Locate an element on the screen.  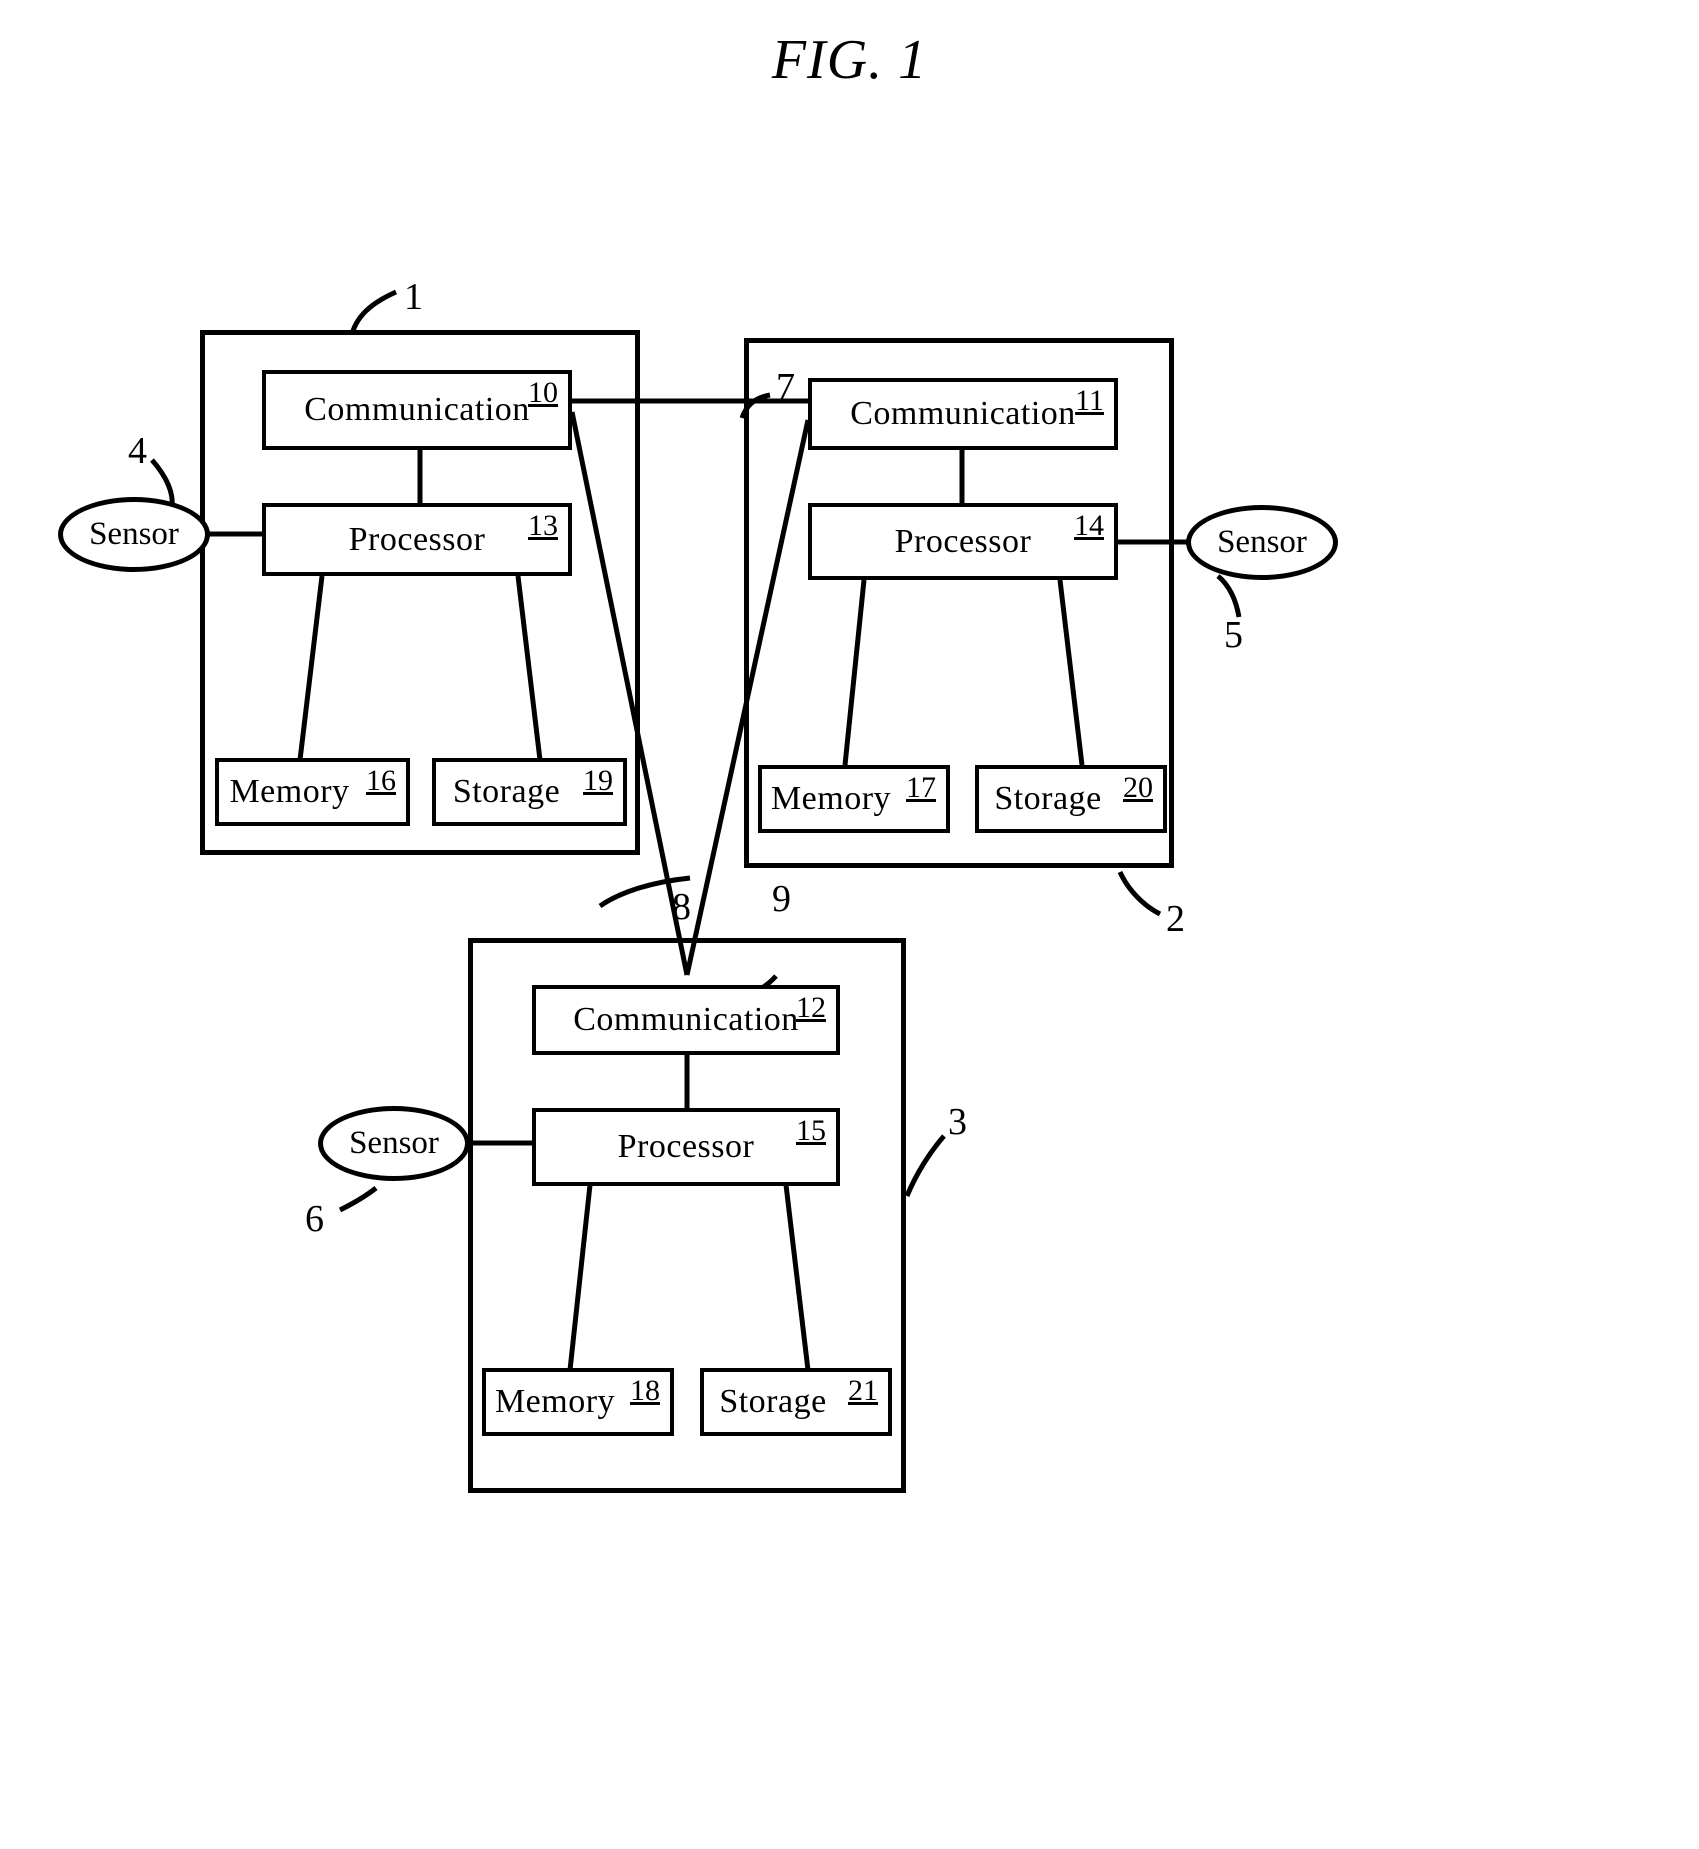
ref-label-sensor-4: 4 is located at coordinates (137, 451).